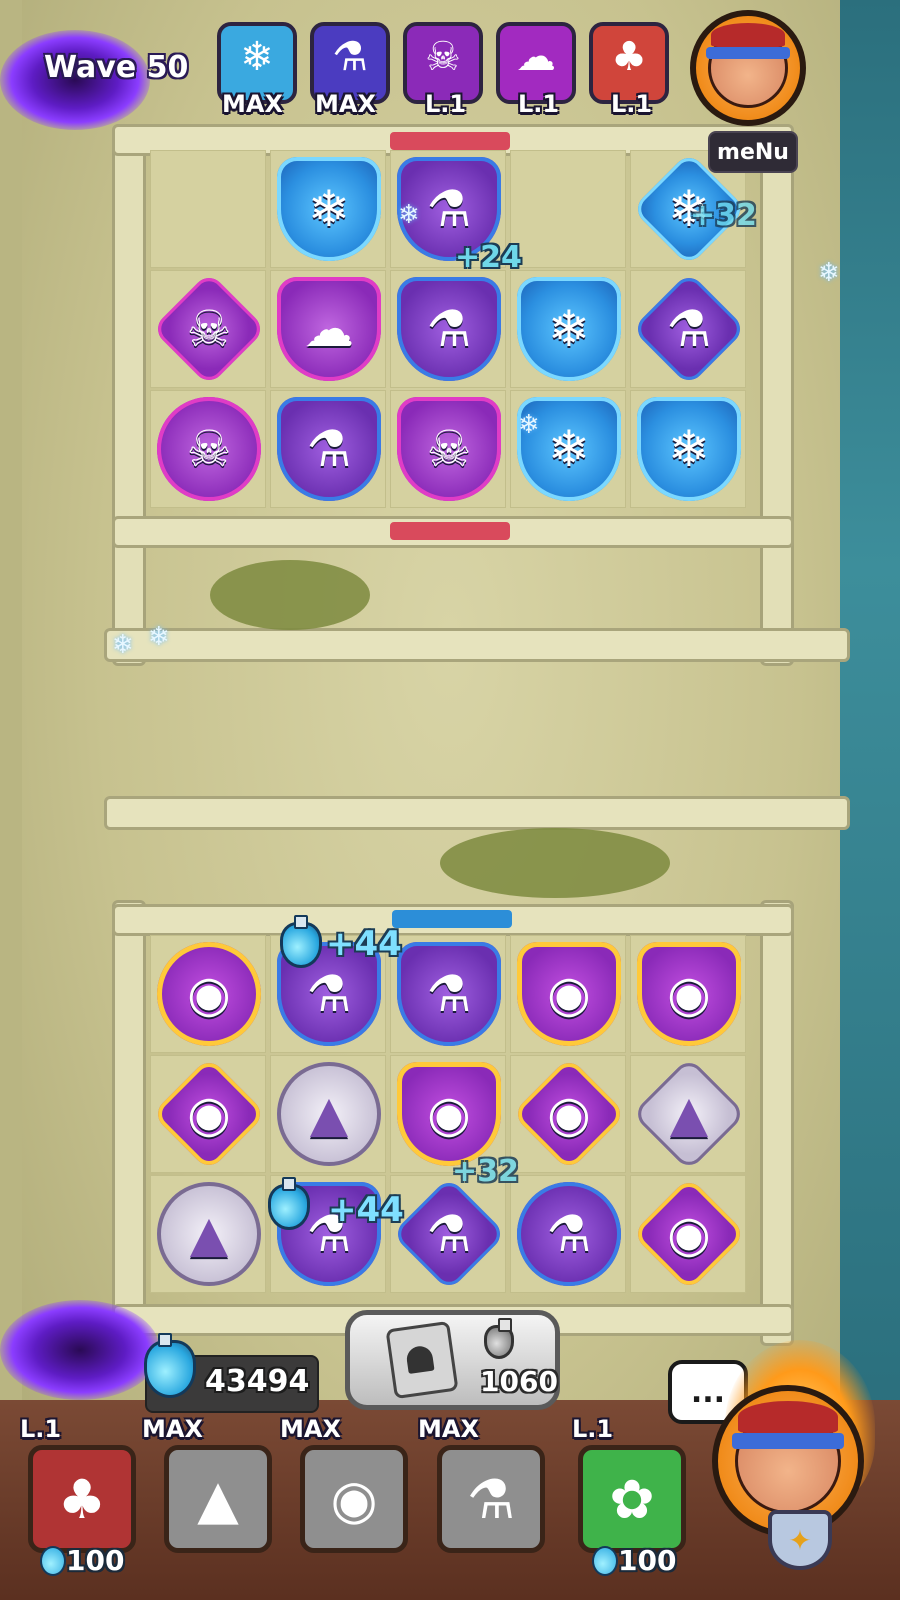 Image resolution: width=900 pixels, height=1600 pixels. I want to click on summon-cost: 1060, so click(519, 1381).